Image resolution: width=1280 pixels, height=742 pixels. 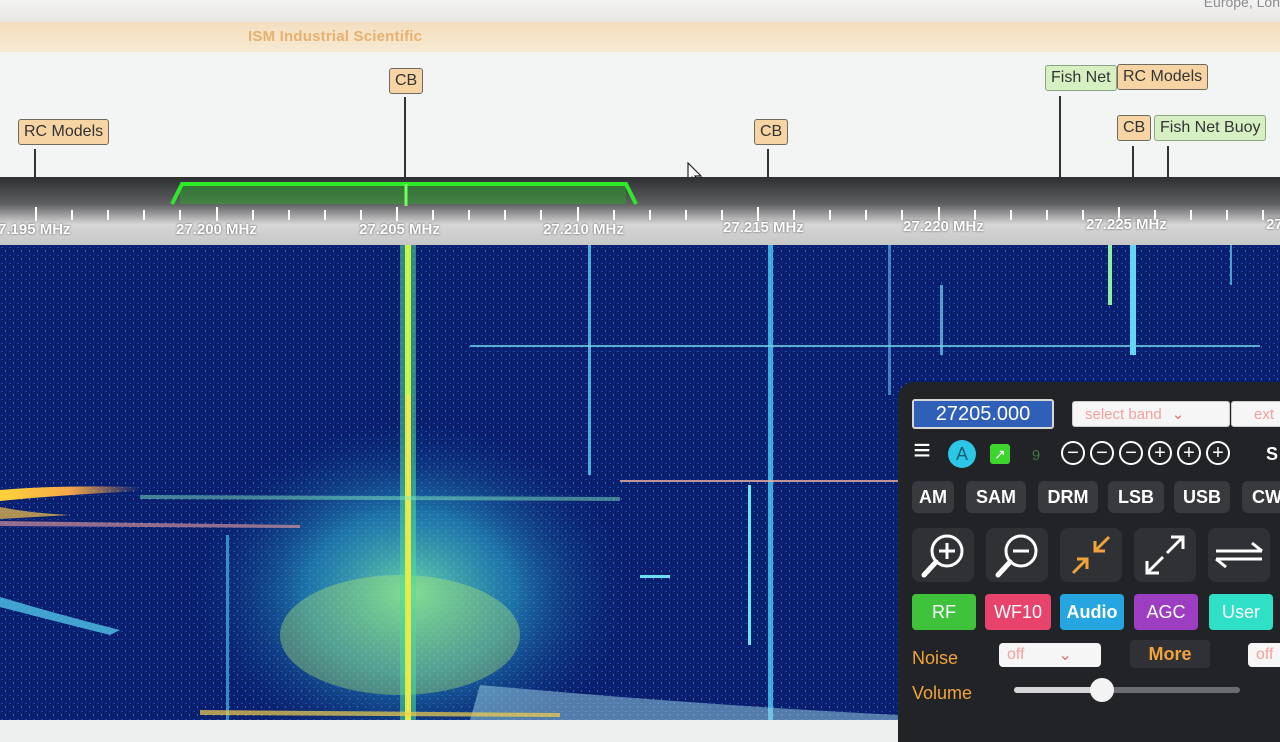 I want to click on scale-label: 27.205 MHz, so click(x=399, y=229).